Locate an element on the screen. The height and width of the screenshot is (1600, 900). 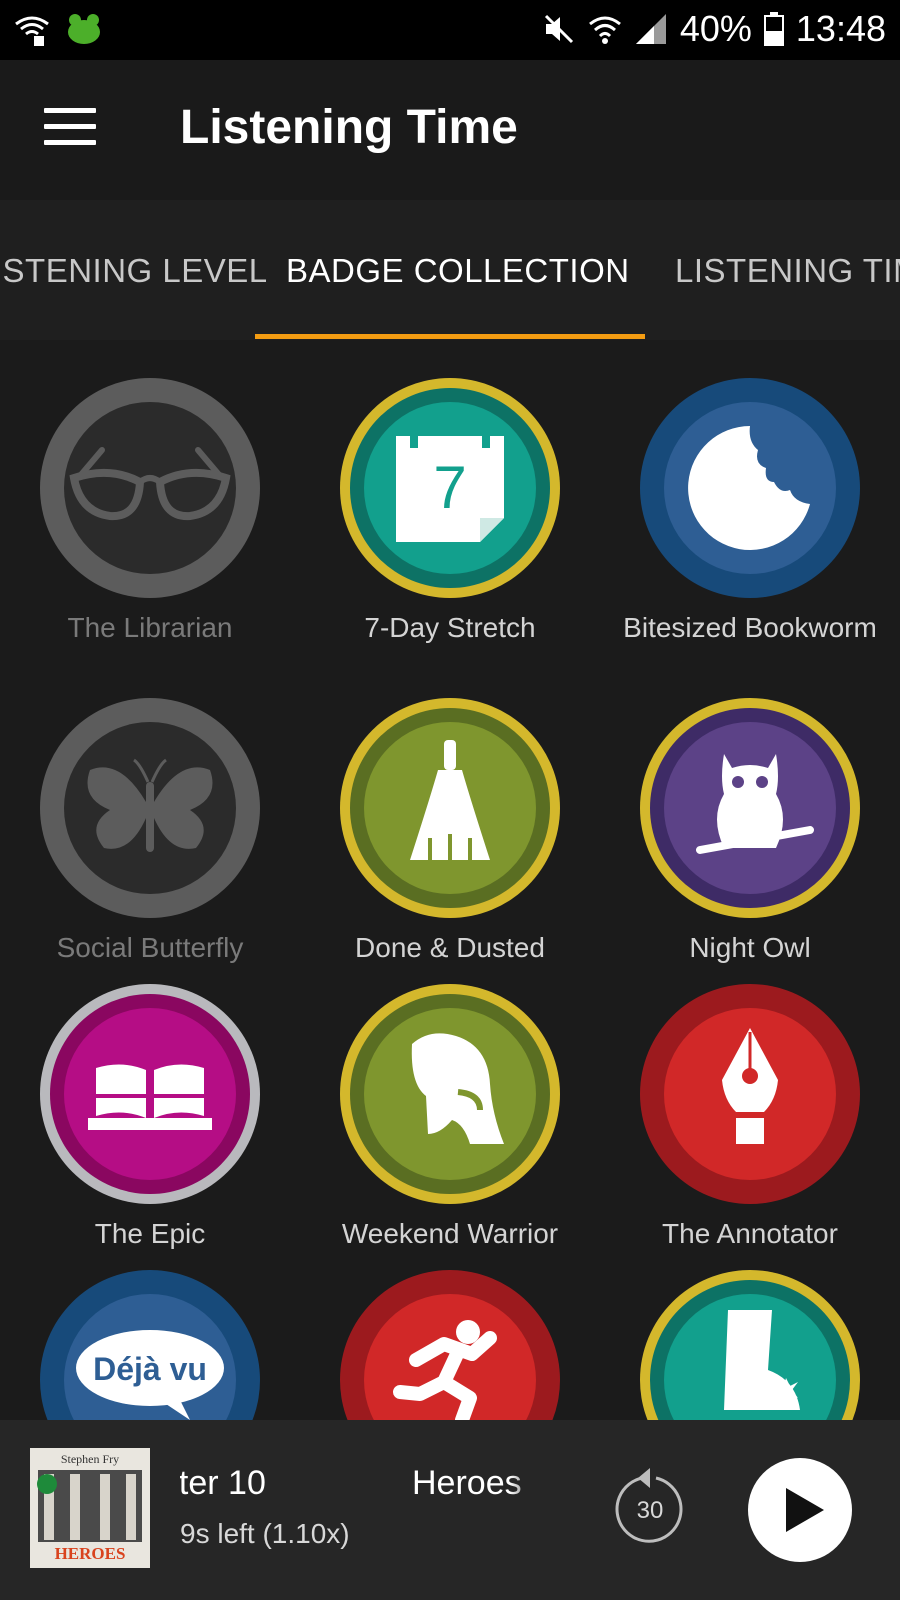
open-book-icon is located at coordinates (150, 1097).